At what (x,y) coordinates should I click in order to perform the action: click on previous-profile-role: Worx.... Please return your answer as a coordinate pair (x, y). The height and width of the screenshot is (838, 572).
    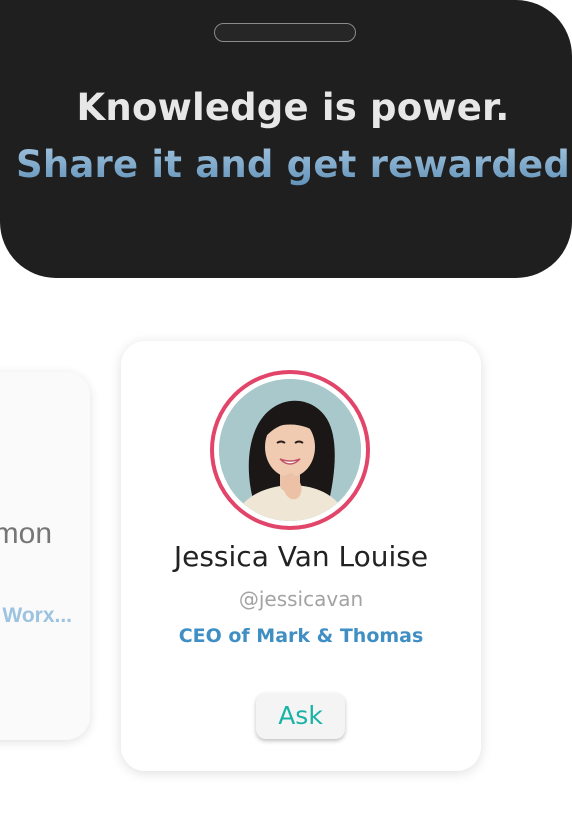
    Looking at the image, I should click on (37, 615).